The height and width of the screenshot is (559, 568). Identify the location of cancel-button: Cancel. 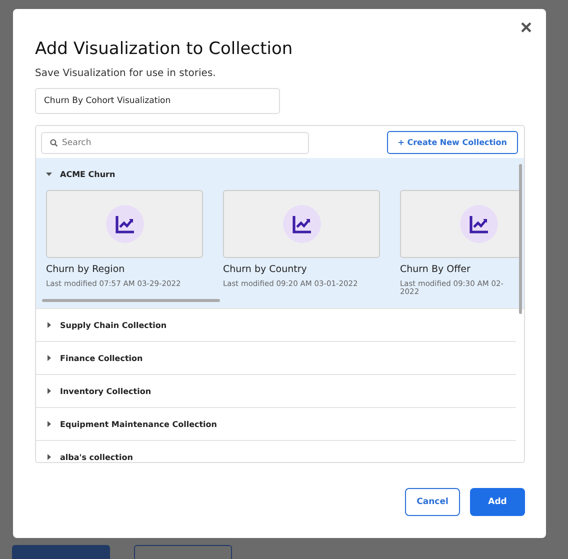
(432, 502).